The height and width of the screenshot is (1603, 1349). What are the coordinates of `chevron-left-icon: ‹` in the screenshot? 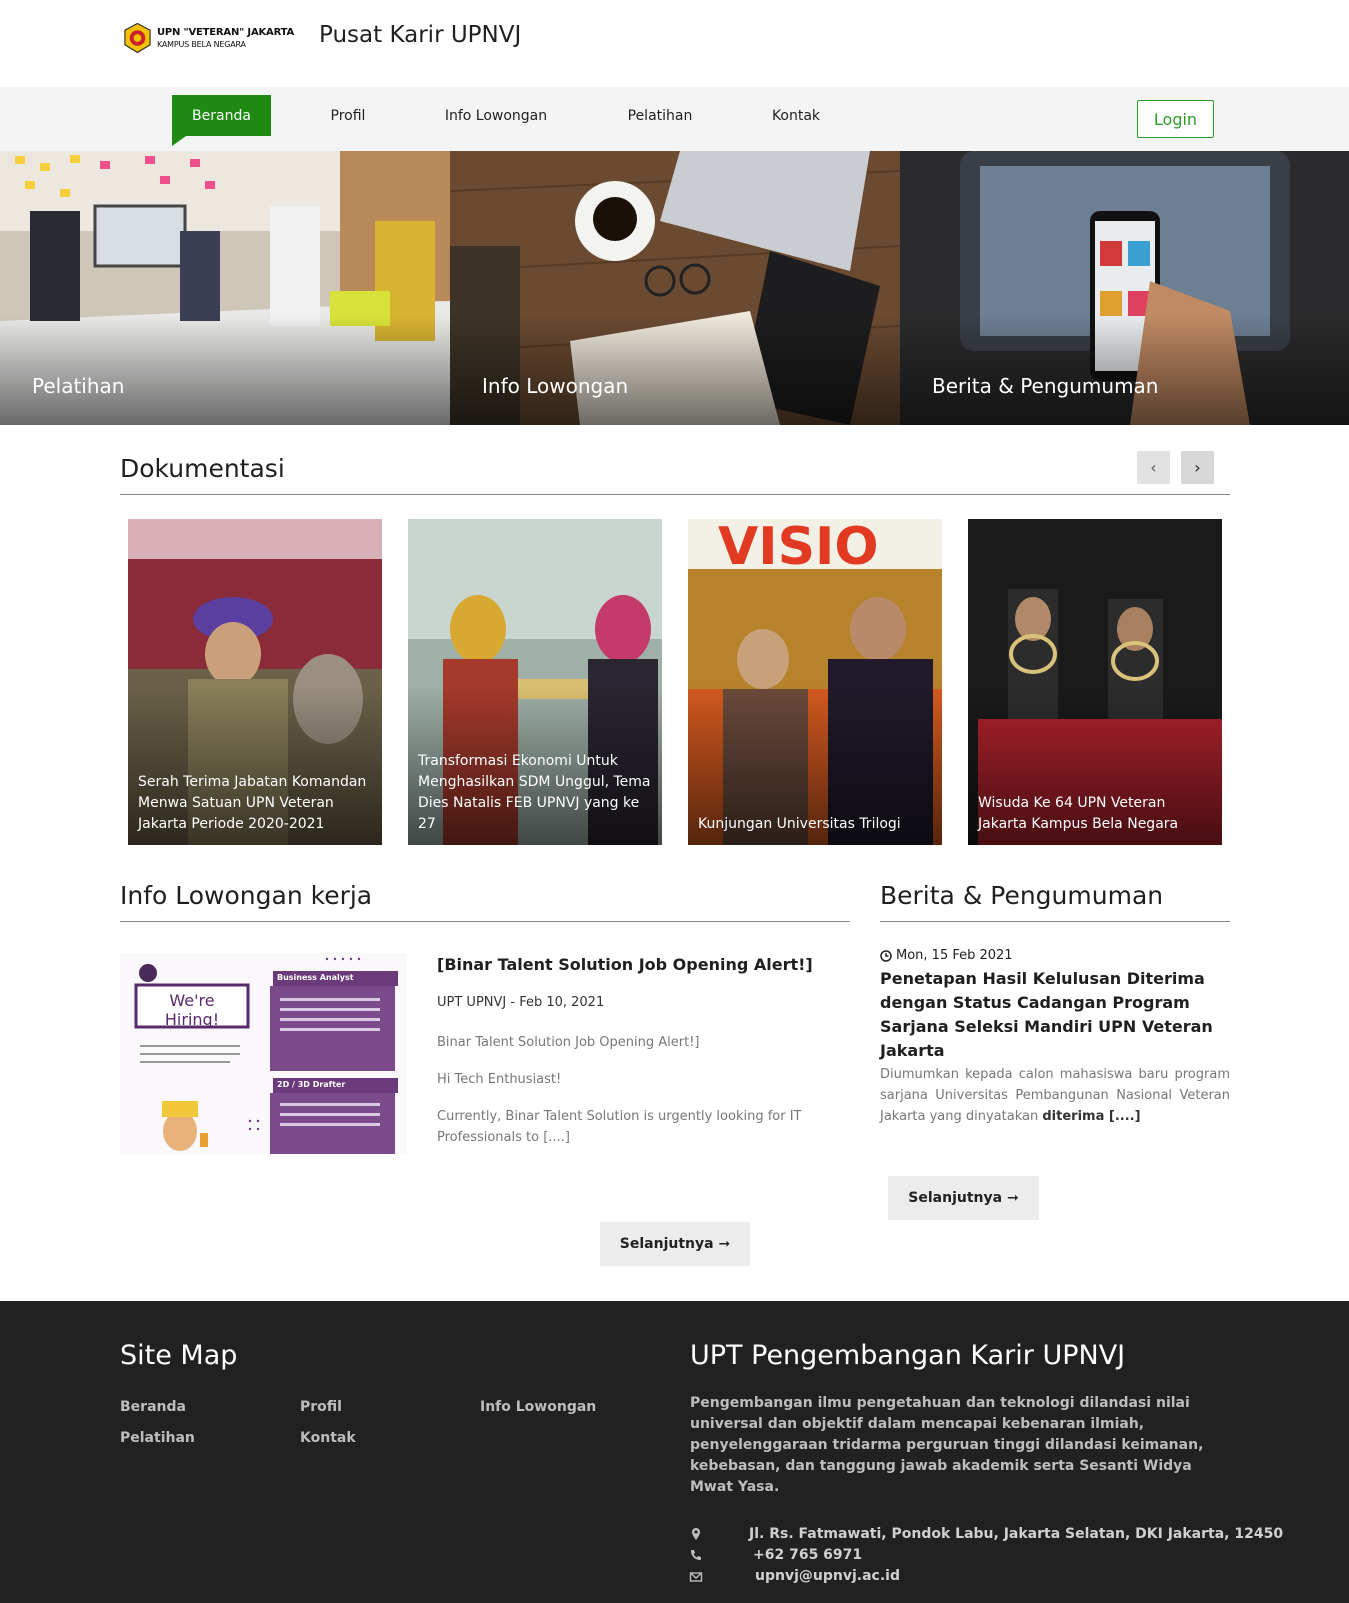 It's located at (1153, 467).